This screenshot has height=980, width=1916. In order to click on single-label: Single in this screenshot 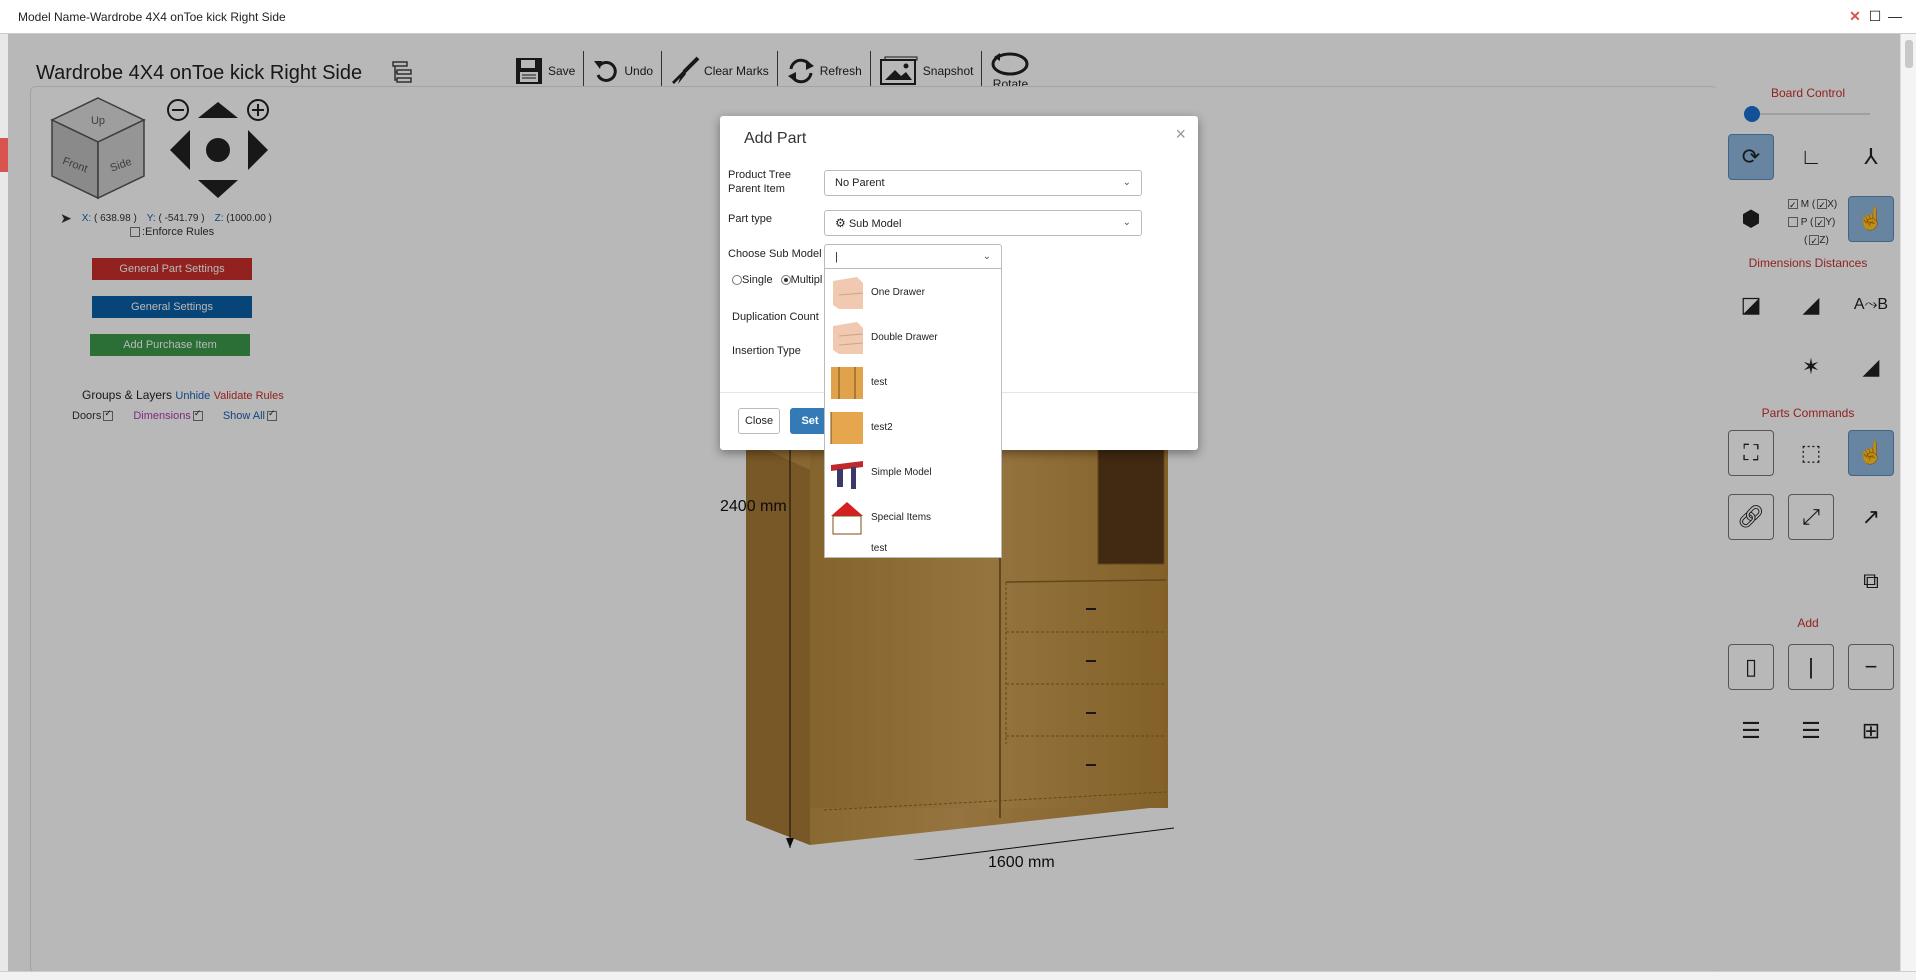, I will do `click(757, 280)`.